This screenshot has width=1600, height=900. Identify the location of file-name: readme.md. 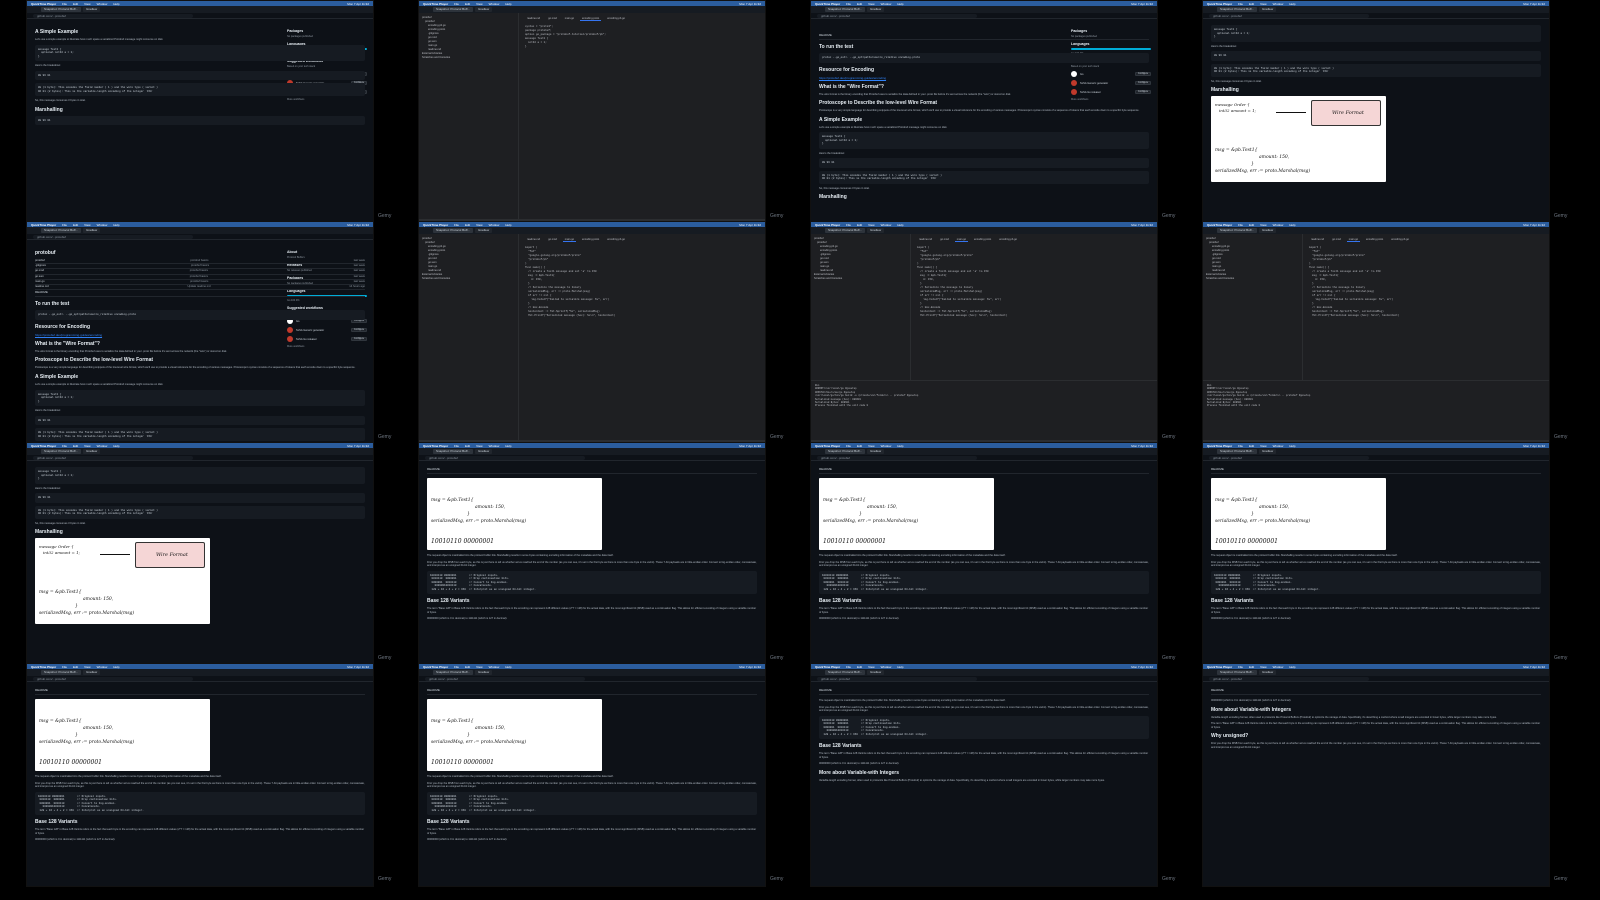
(42, 287).